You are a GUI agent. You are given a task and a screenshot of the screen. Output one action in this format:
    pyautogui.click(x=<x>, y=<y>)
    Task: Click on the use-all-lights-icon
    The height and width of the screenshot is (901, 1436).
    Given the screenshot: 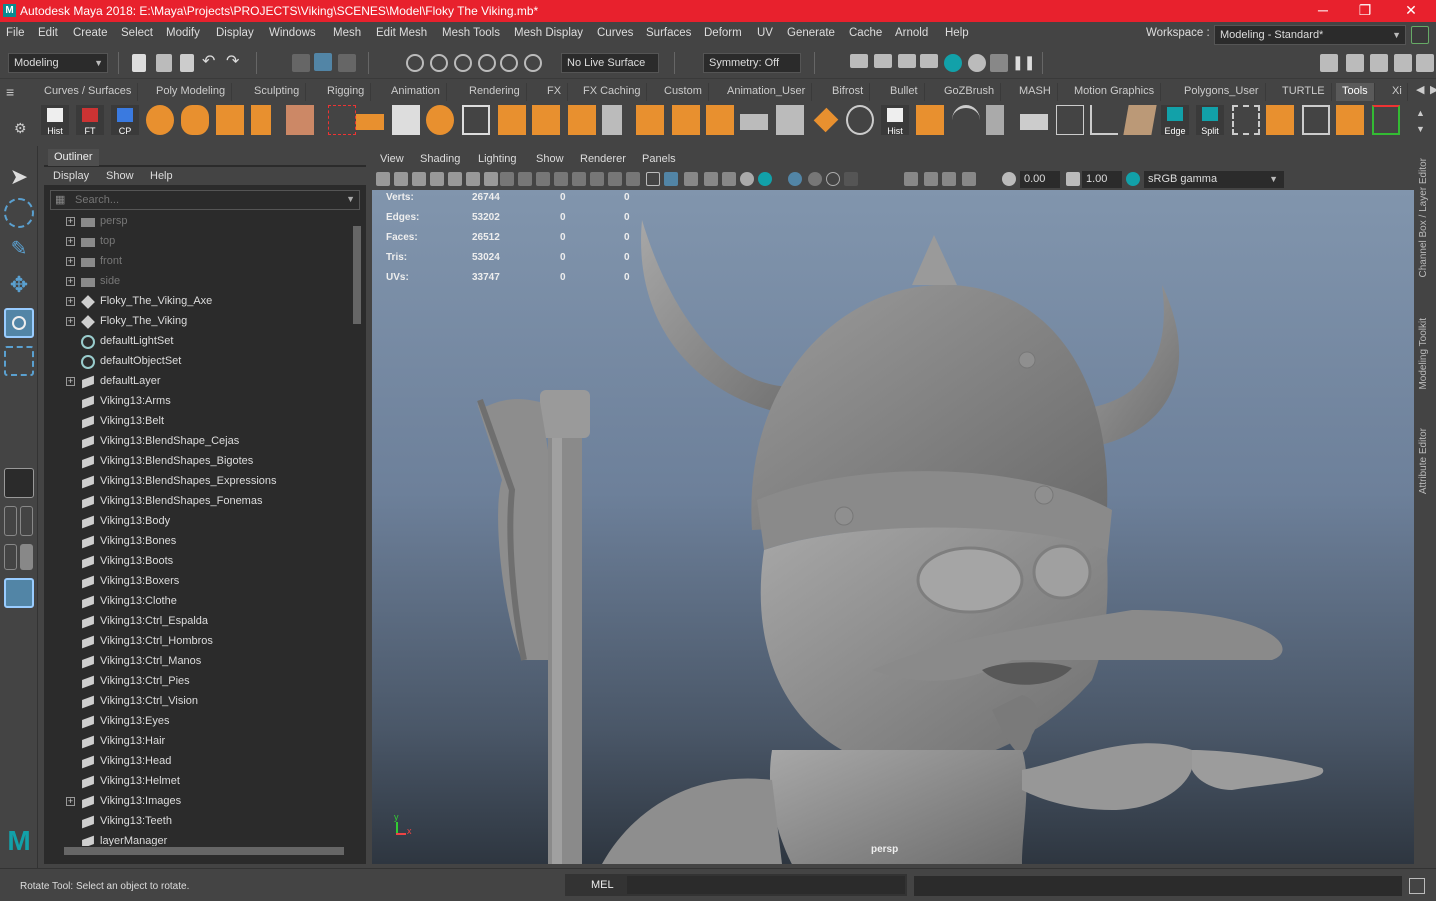 What is the action you would take?
    pyautogui.click(x=729, y=179)
    